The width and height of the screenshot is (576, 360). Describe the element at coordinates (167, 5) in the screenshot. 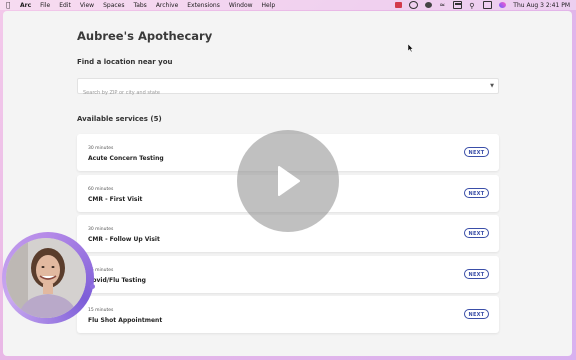

I see `menu-archive: Archive` at that location.